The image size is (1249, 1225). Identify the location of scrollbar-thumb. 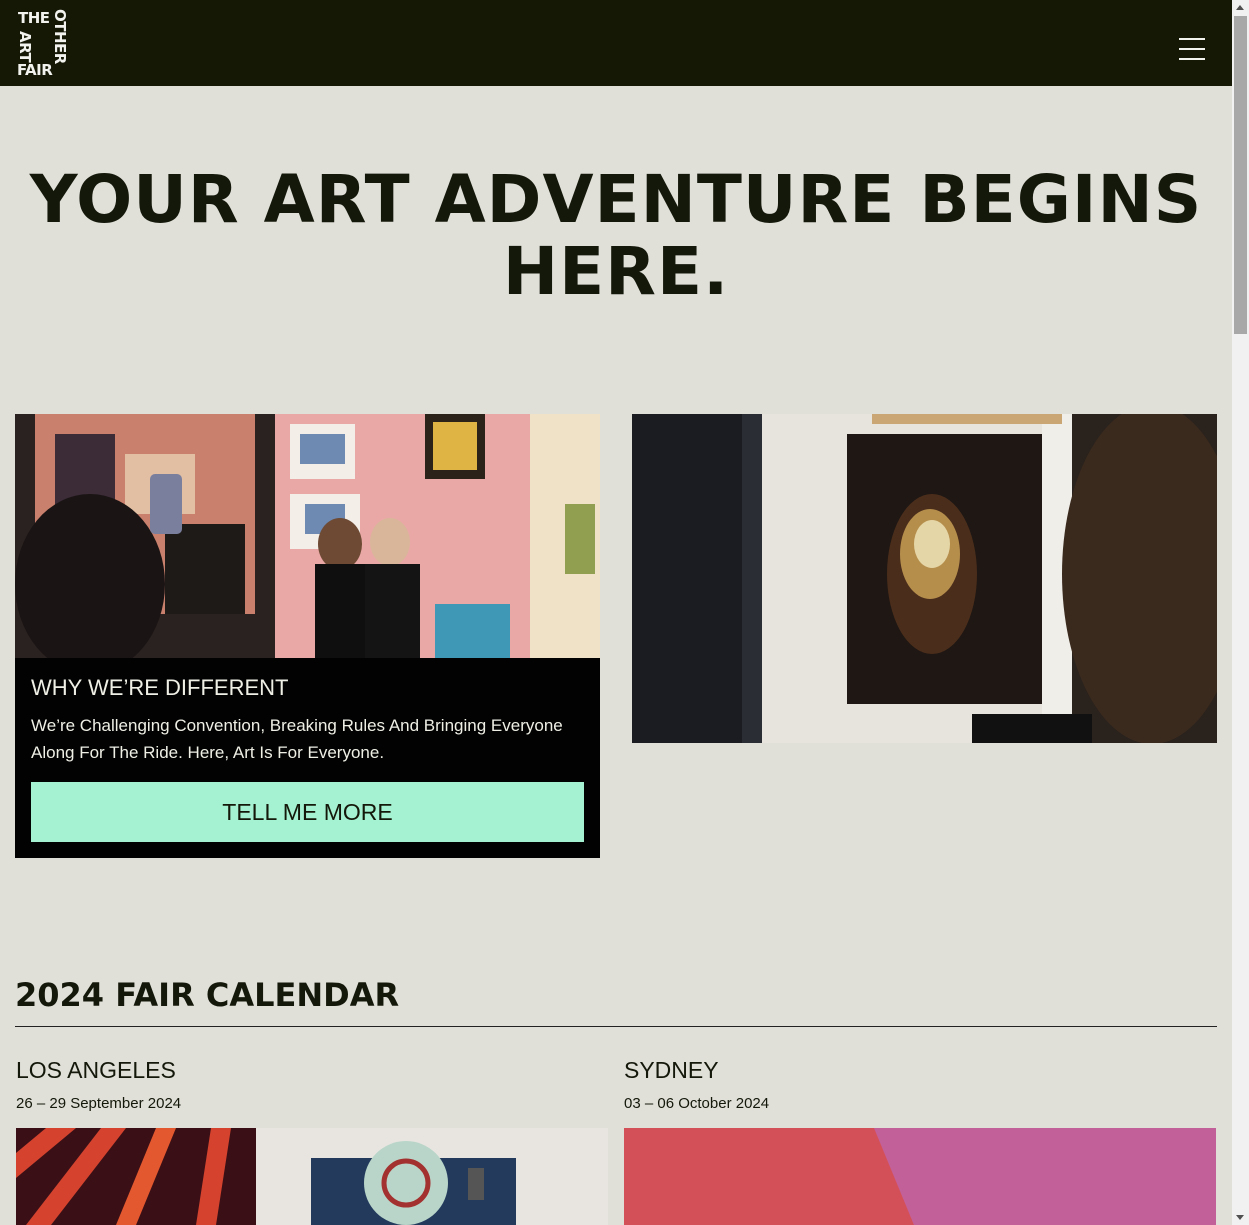
(1240, 175).